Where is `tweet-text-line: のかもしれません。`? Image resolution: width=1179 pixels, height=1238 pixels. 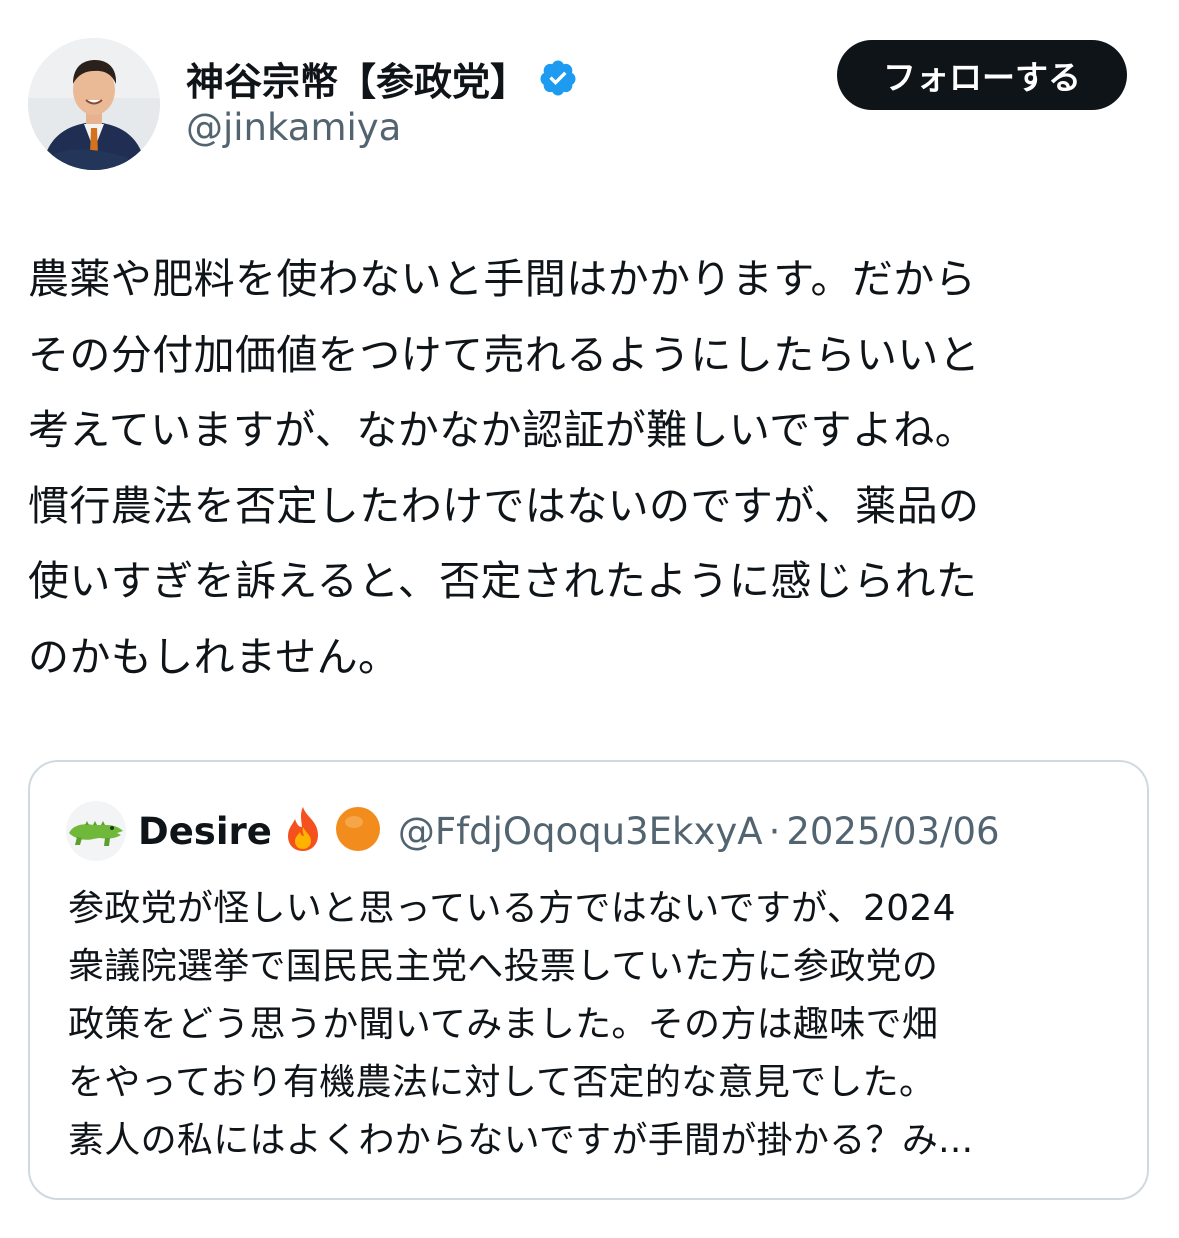 tweet-text-line: のかもしれません。 is located at coordinates (214, 656).